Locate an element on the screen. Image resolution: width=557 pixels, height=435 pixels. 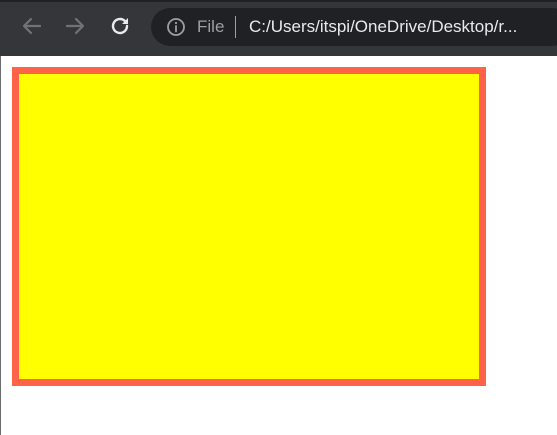
back-button is located at coordinates (32, 26).